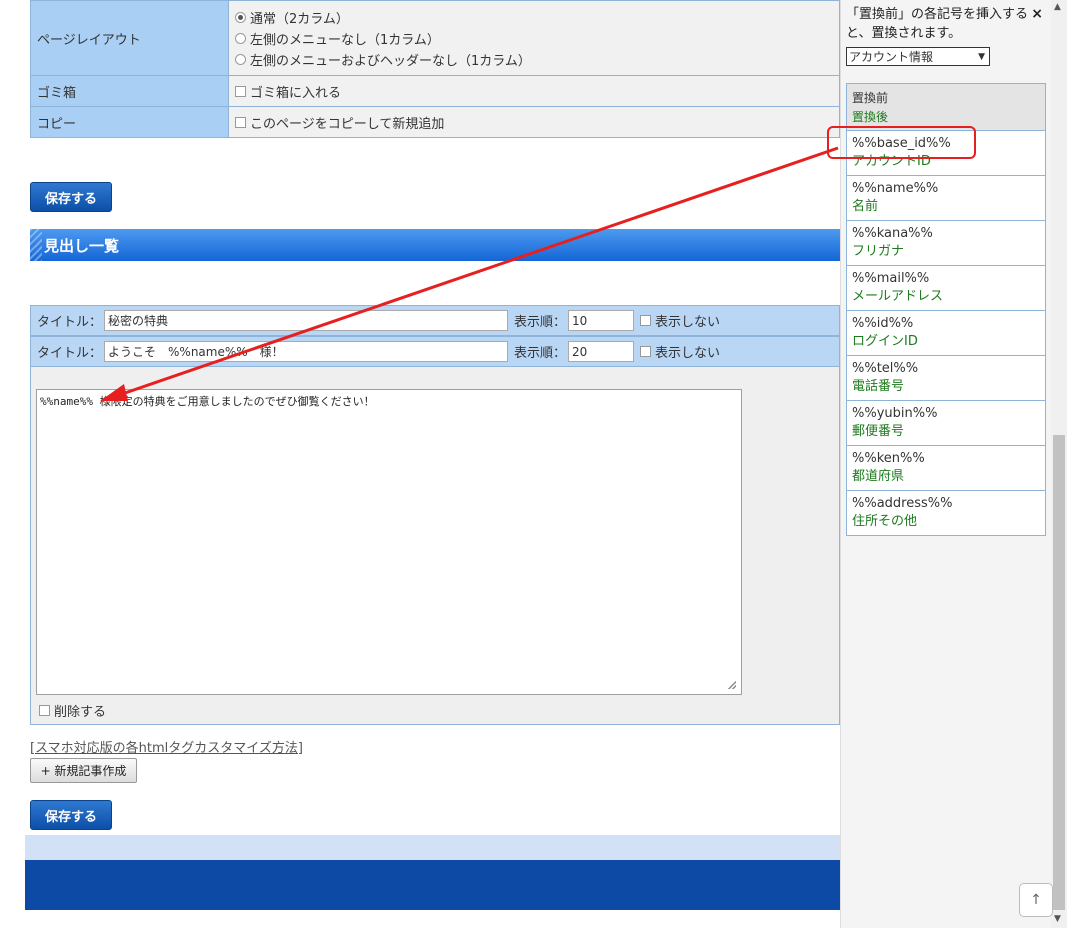  I want to click on heading-order-input: 20, so click(601, 351).